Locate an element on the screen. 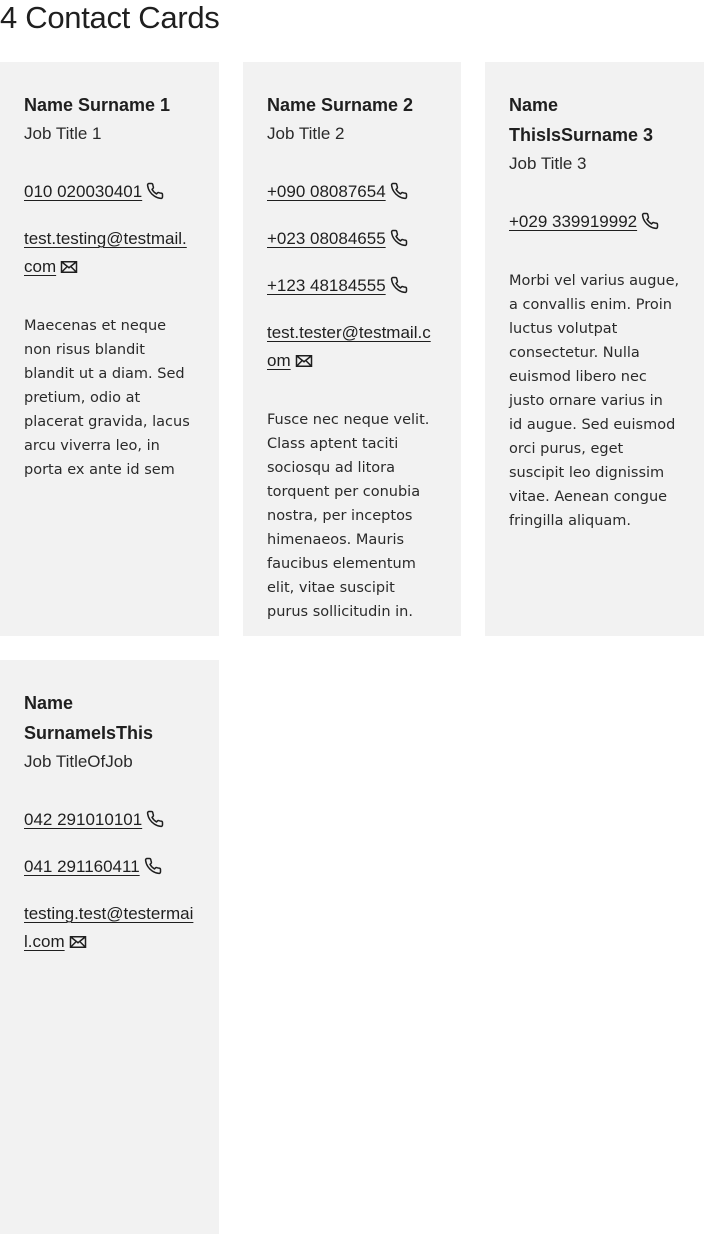 Image resolution: width=704 pixels, height=1234 pixels. phone-row: +023 08084655 is located at coordinates (352, 240).